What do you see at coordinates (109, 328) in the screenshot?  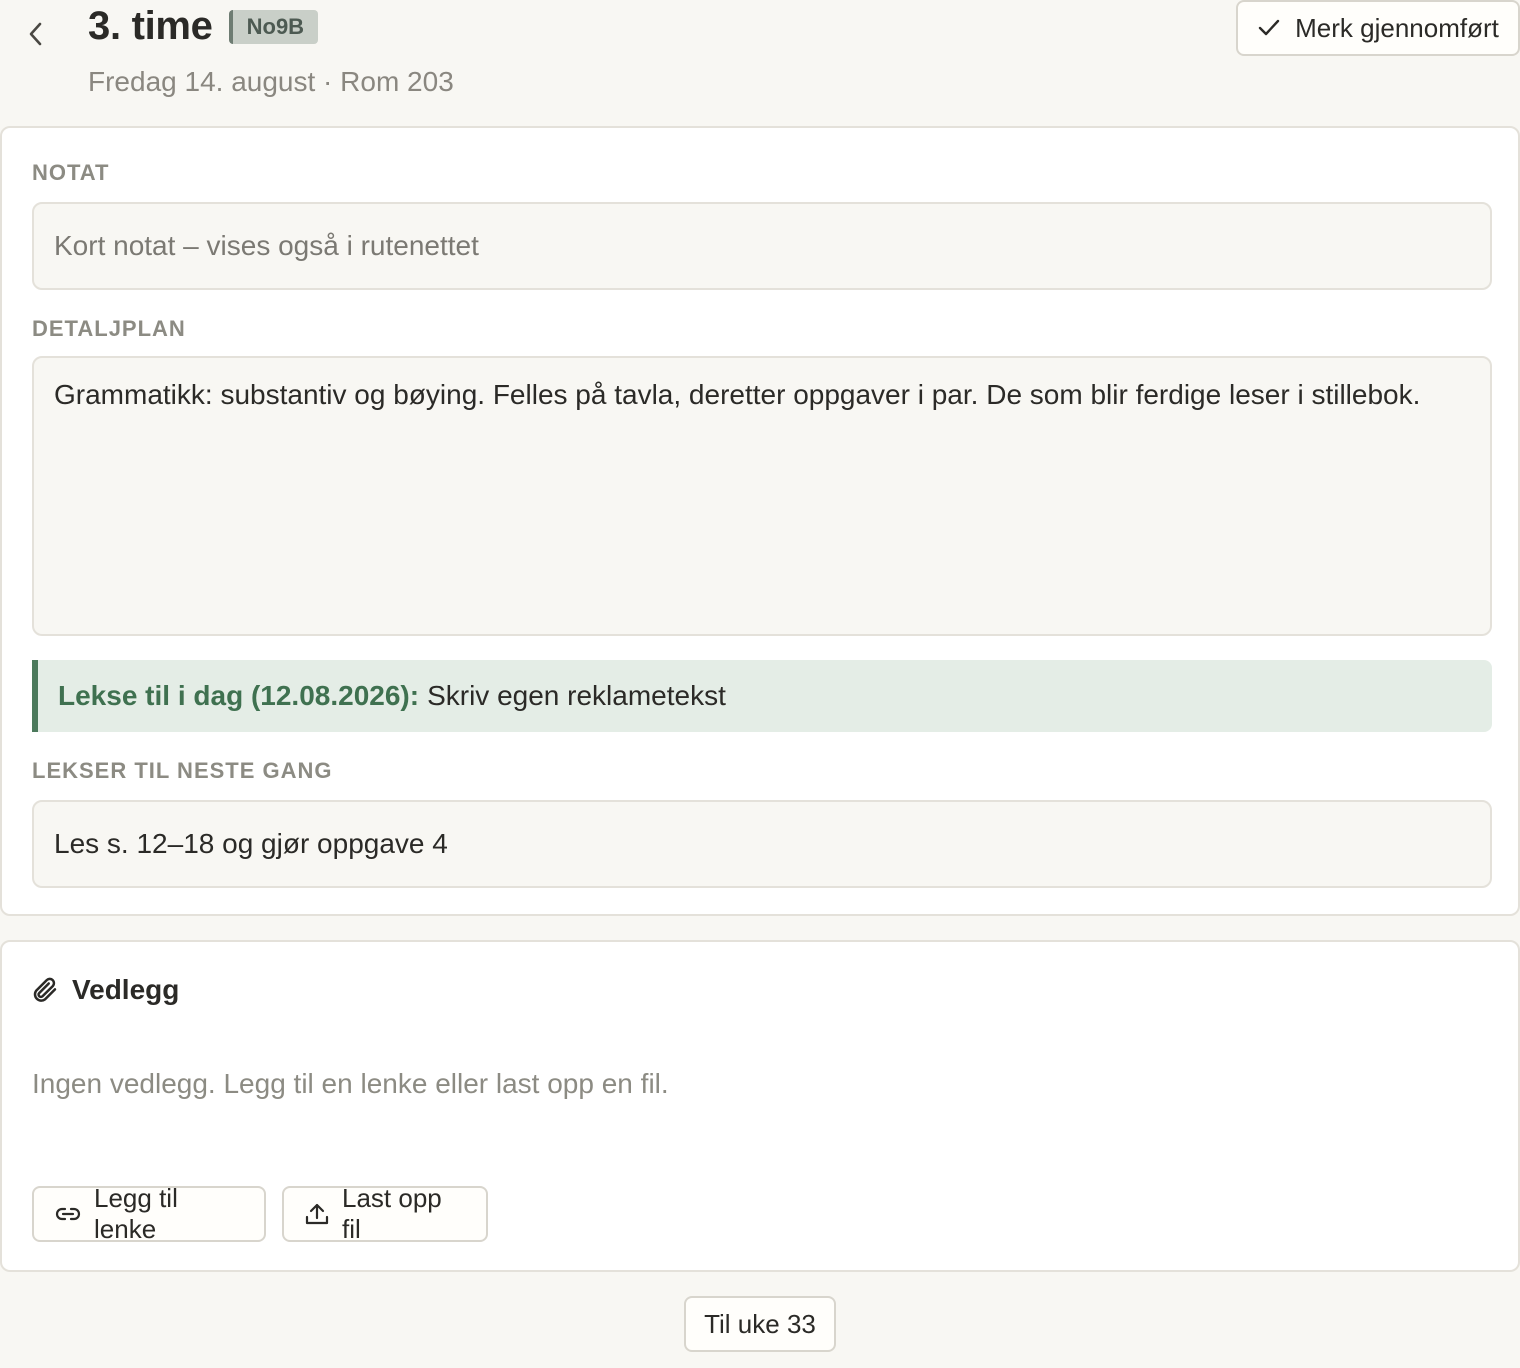 I see `plan-label: DETALJPLAN` at bounding box center [109, 328].